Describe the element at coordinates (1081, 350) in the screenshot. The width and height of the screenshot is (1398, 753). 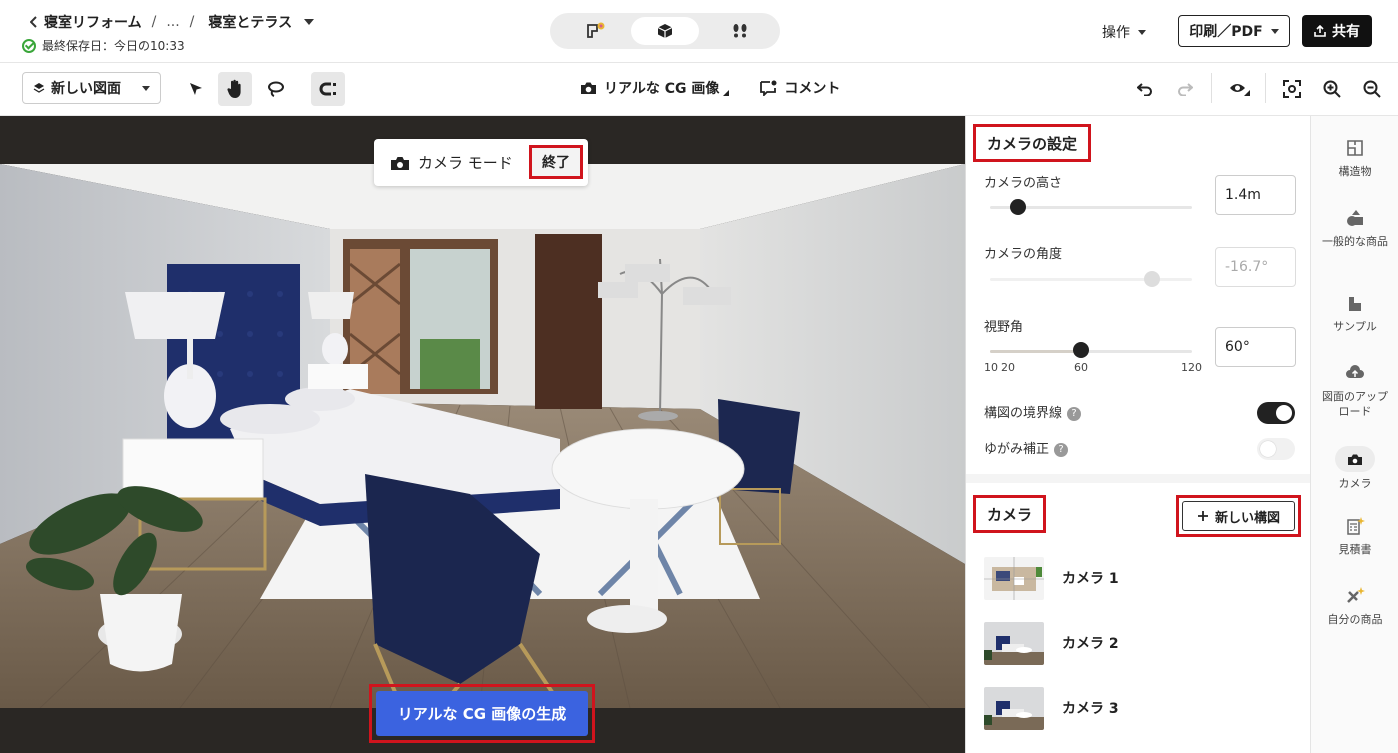
I see `fov-knob` at that location.